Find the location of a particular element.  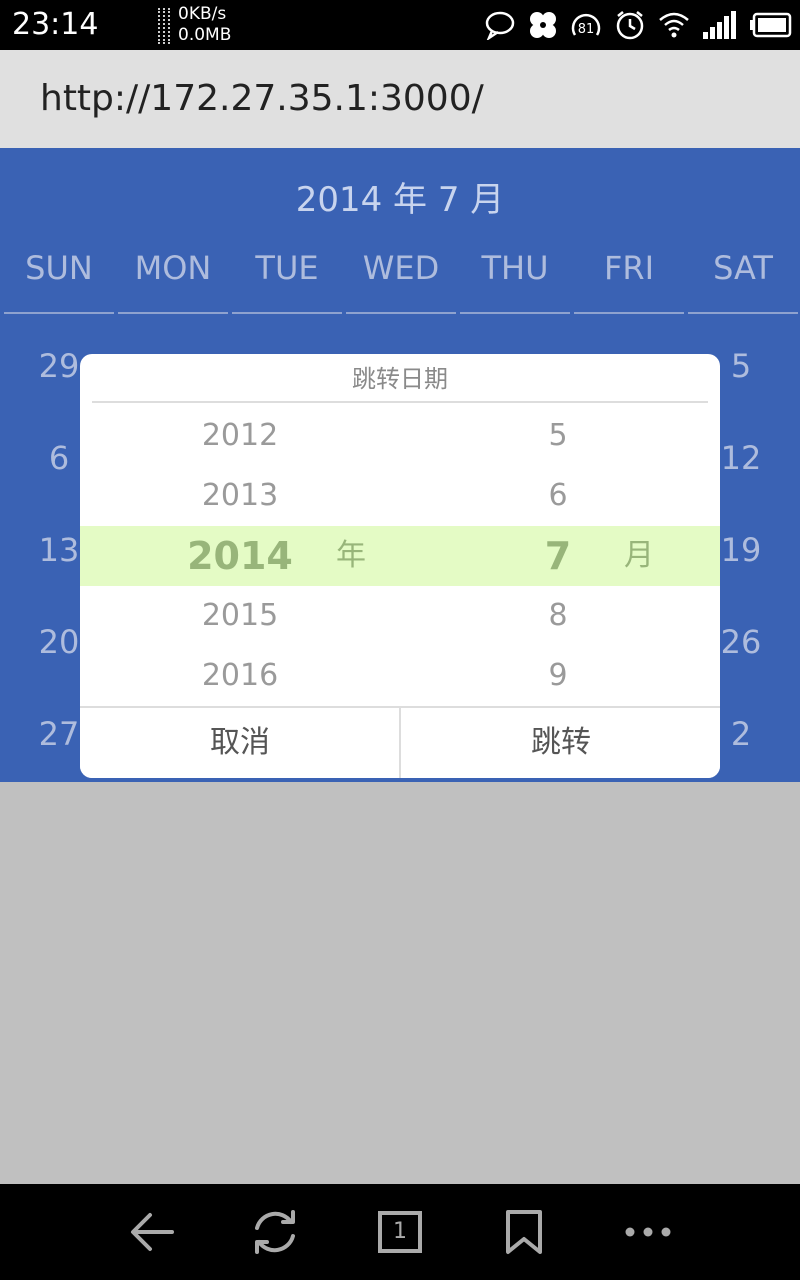

more-icon is located at coordinates (648, 1232).